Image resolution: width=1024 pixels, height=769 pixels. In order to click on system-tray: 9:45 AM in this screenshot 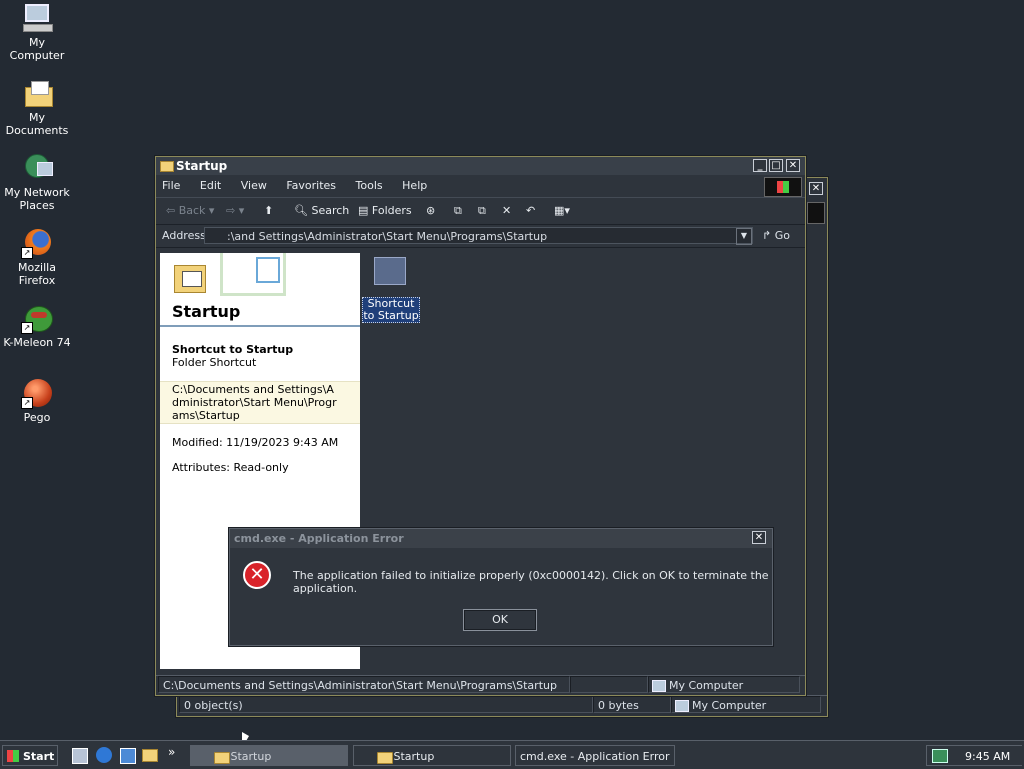, I will do `click(974, 755)`.